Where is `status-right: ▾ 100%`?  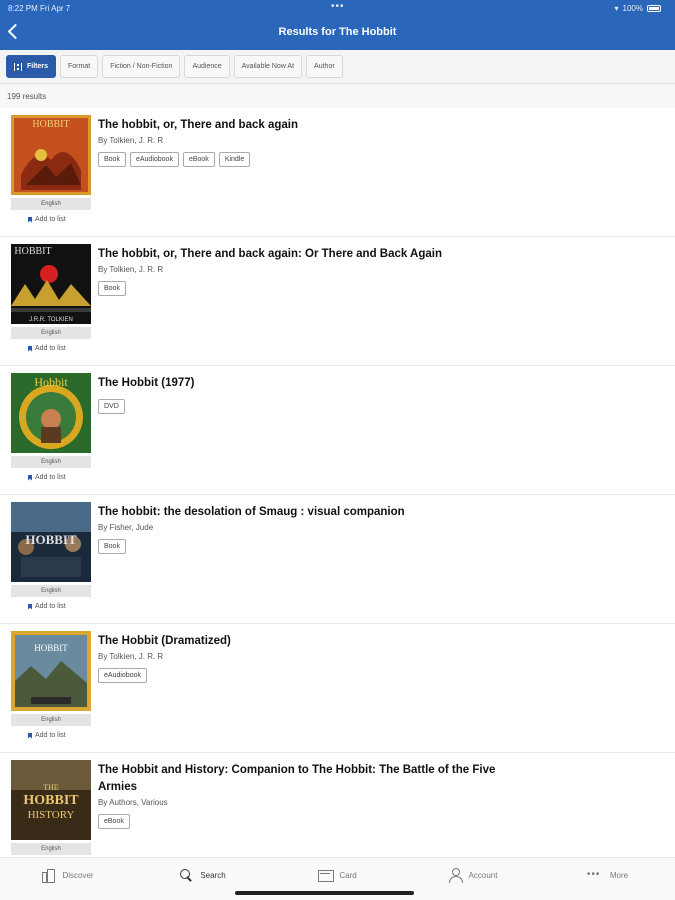 status-right: ▾ 100% is located at coordinates (638, 8).